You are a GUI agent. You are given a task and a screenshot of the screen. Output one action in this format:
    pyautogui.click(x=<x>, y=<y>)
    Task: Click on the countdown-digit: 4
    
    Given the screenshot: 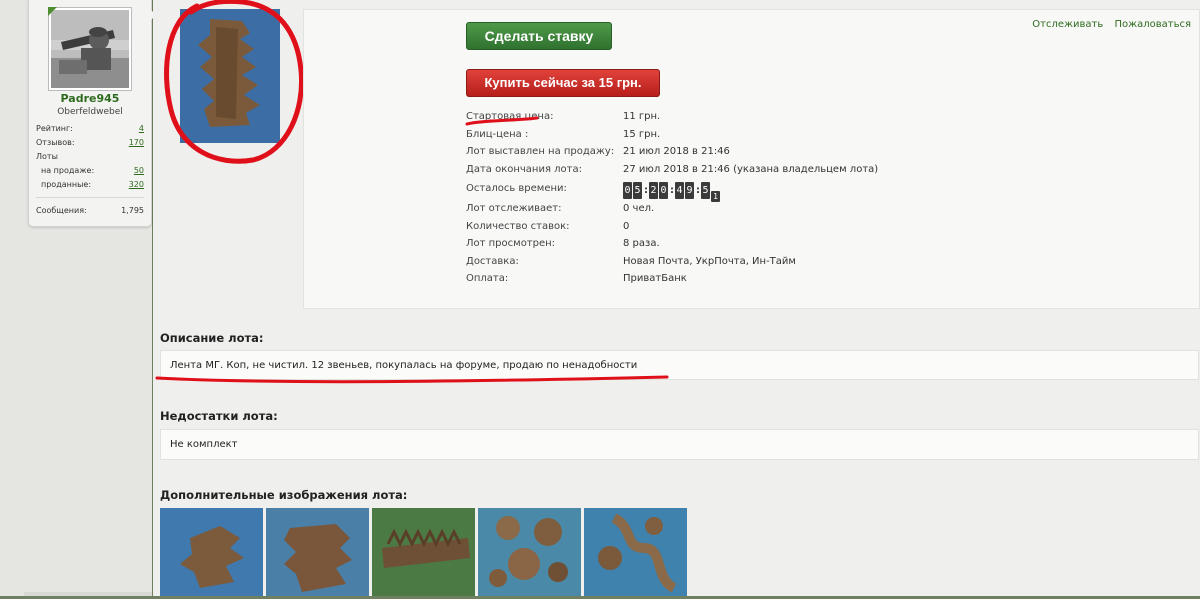 What is the action you would take?
    pyautogui.click(x=679, y=190)
    